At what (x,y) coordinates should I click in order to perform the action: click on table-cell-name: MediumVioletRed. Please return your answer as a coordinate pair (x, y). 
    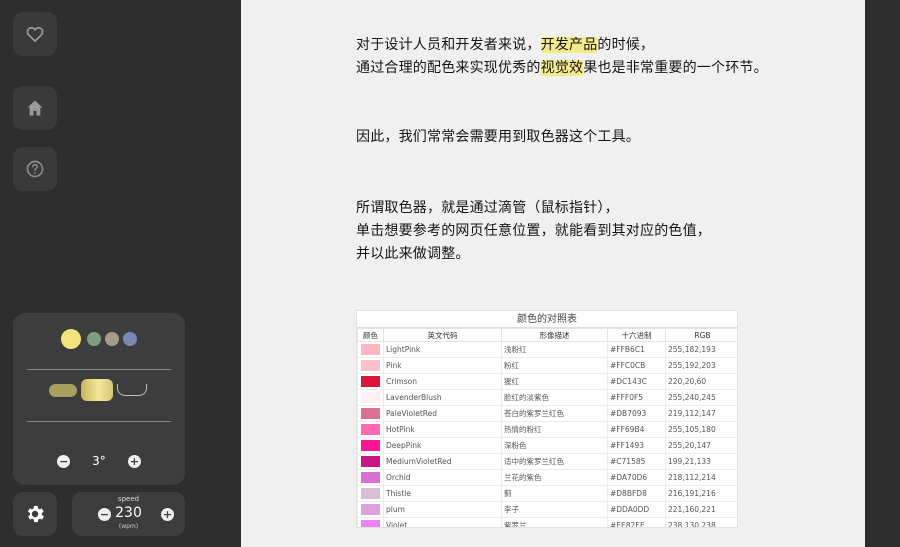
    Looking at the image, I should click on (442, 461).